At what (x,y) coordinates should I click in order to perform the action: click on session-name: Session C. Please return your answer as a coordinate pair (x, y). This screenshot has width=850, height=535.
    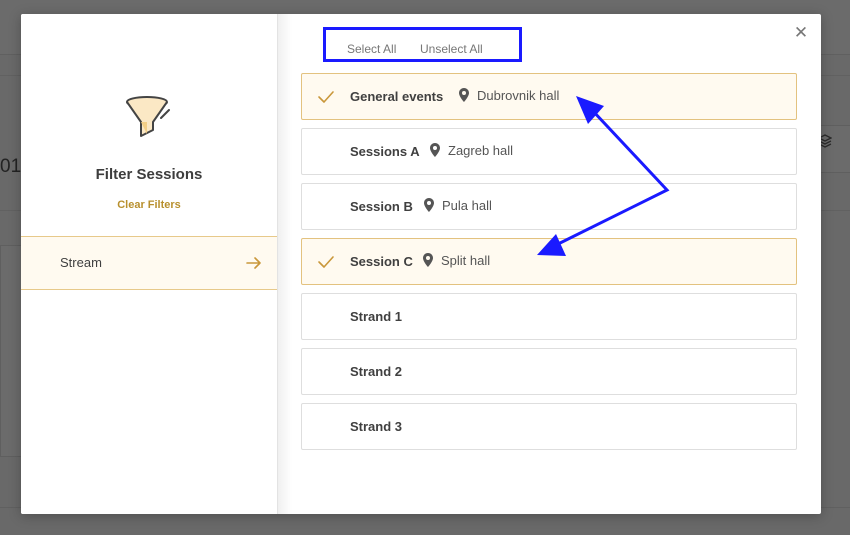
    Looking at the image, I should click on (381, 261).